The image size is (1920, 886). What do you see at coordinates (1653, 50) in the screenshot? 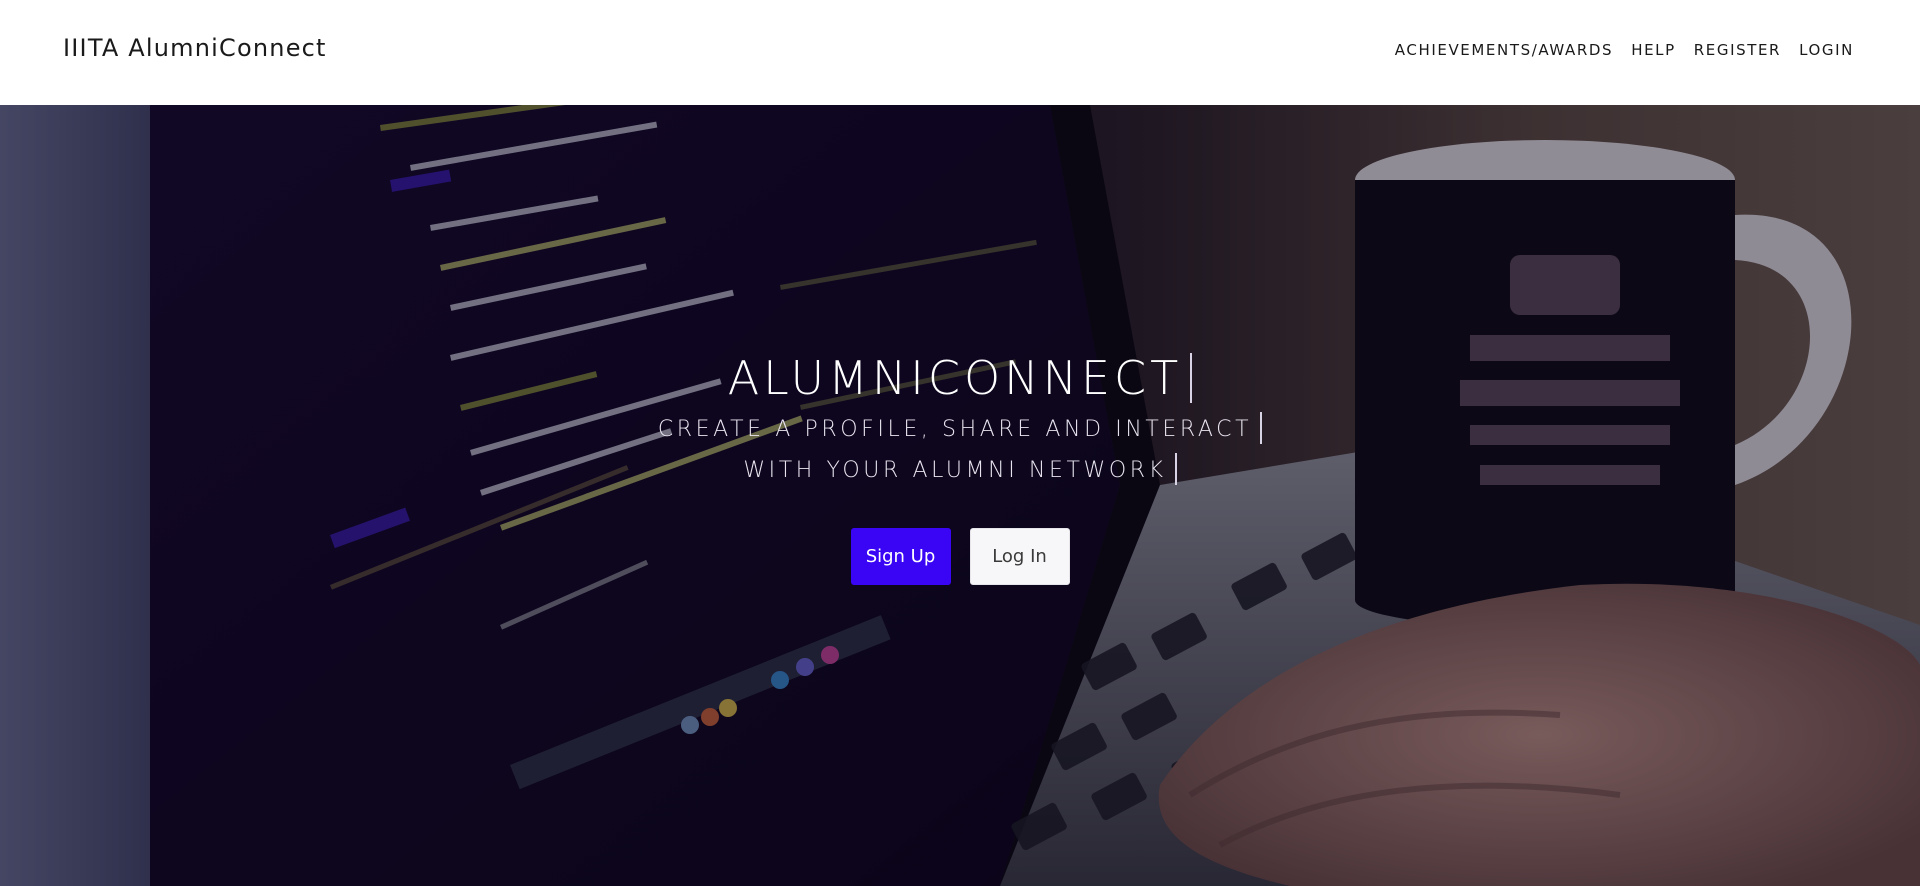
I see `nav-link-help: HELP` at bounding box center [1653, 50].